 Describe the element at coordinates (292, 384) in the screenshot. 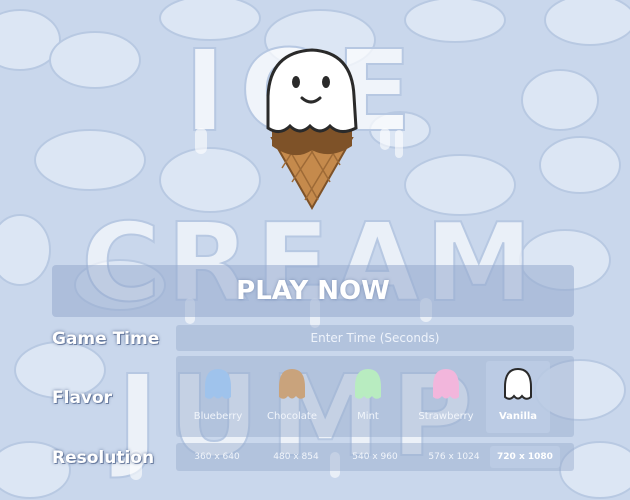

I see `chocolate-scoop-icon` at that location.